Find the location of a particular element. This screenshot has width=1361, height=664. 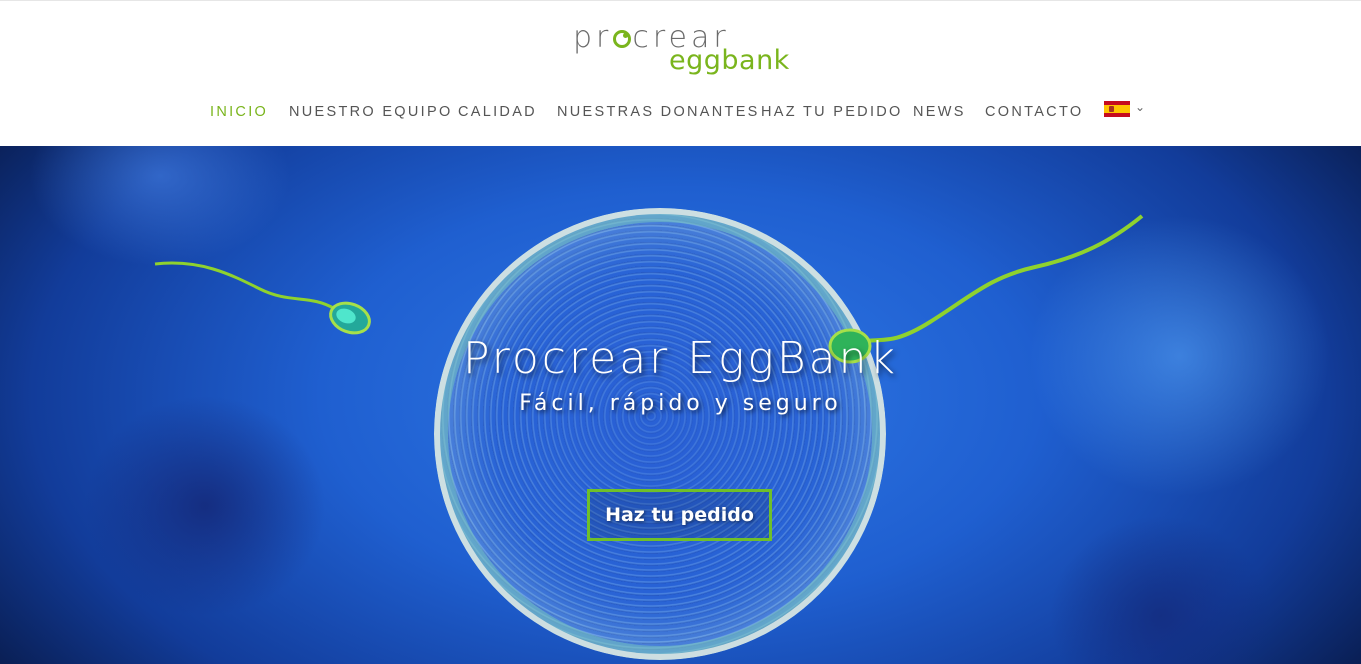

language-selector: ⌄ is located at coordinates (1125, 109).